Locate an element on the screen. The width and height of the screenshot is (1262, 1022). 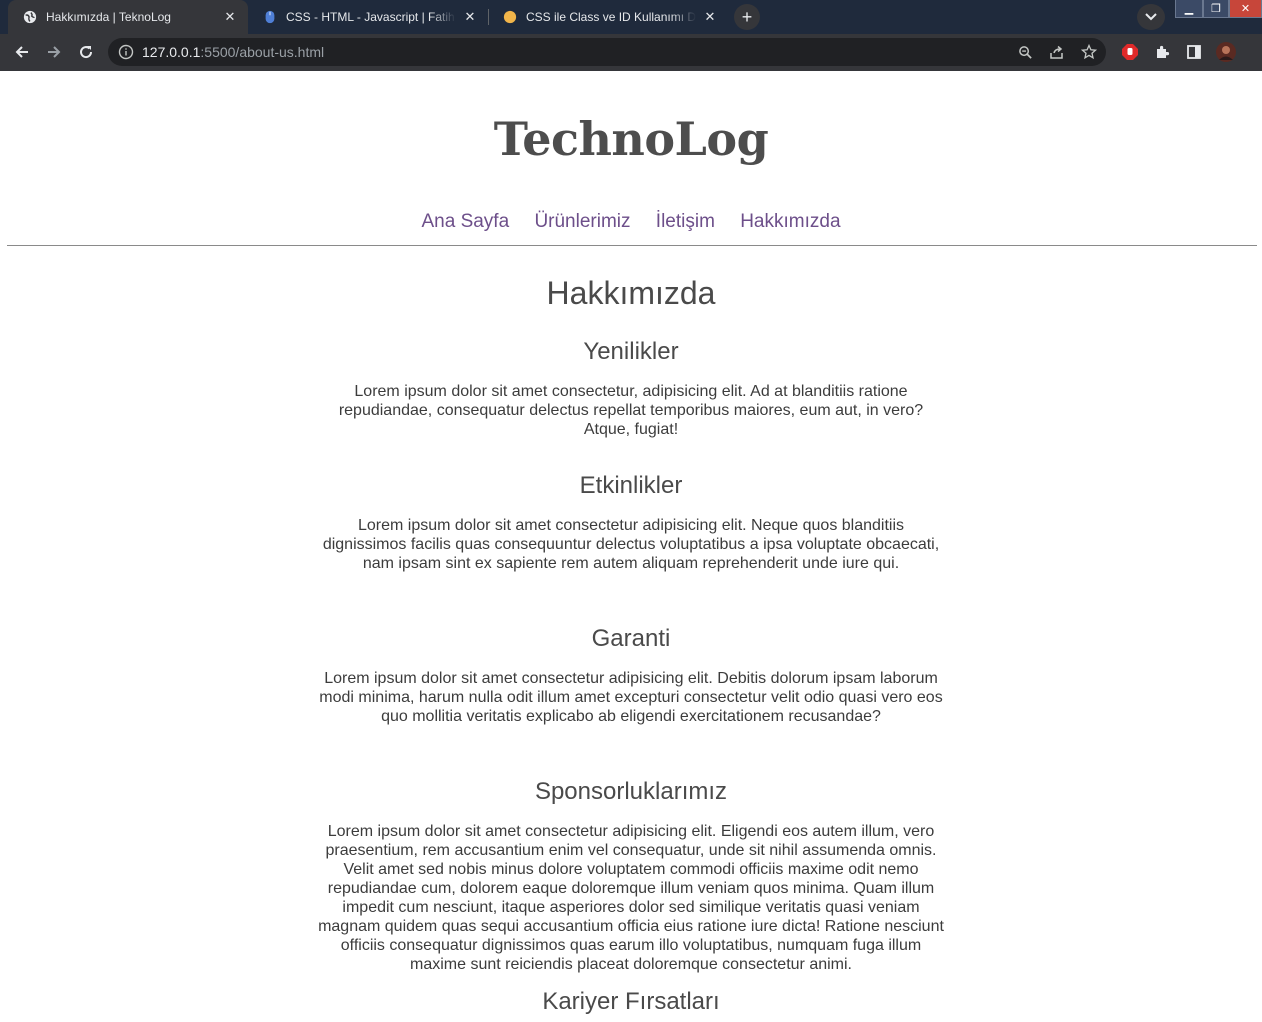
nav-link-home: Ana Sayfa is located at coordinates (465, 221).